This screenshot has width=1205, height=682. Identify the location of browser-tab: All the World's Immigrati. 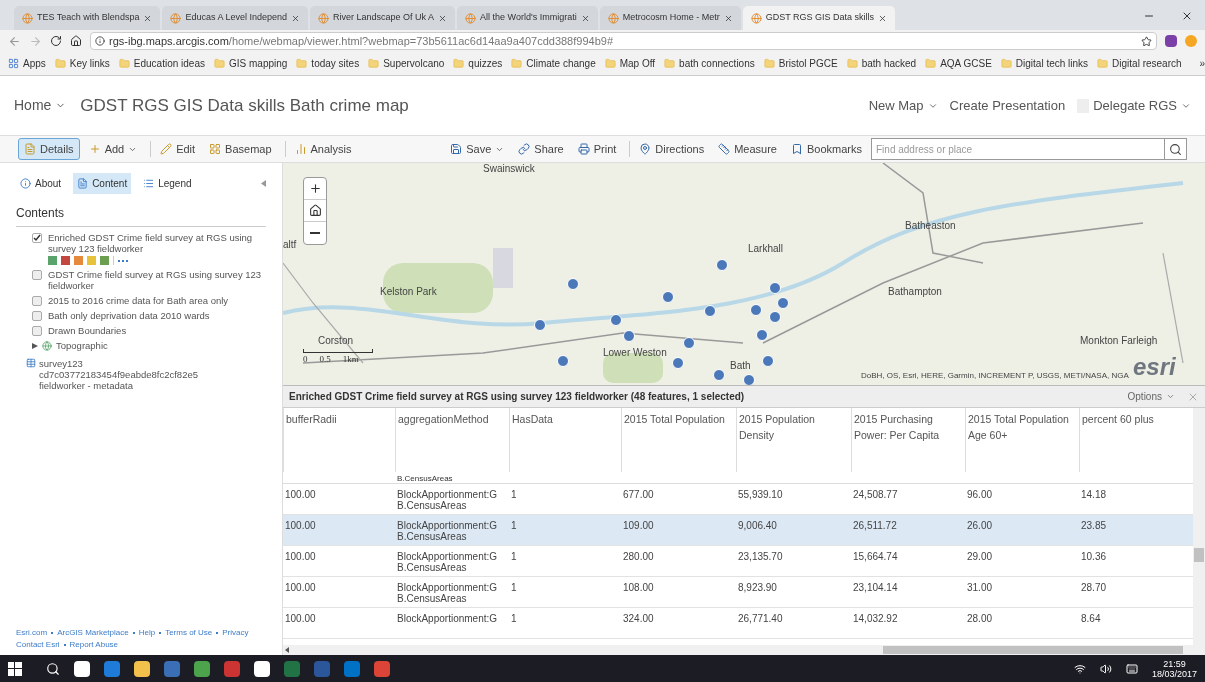
(527, 18).